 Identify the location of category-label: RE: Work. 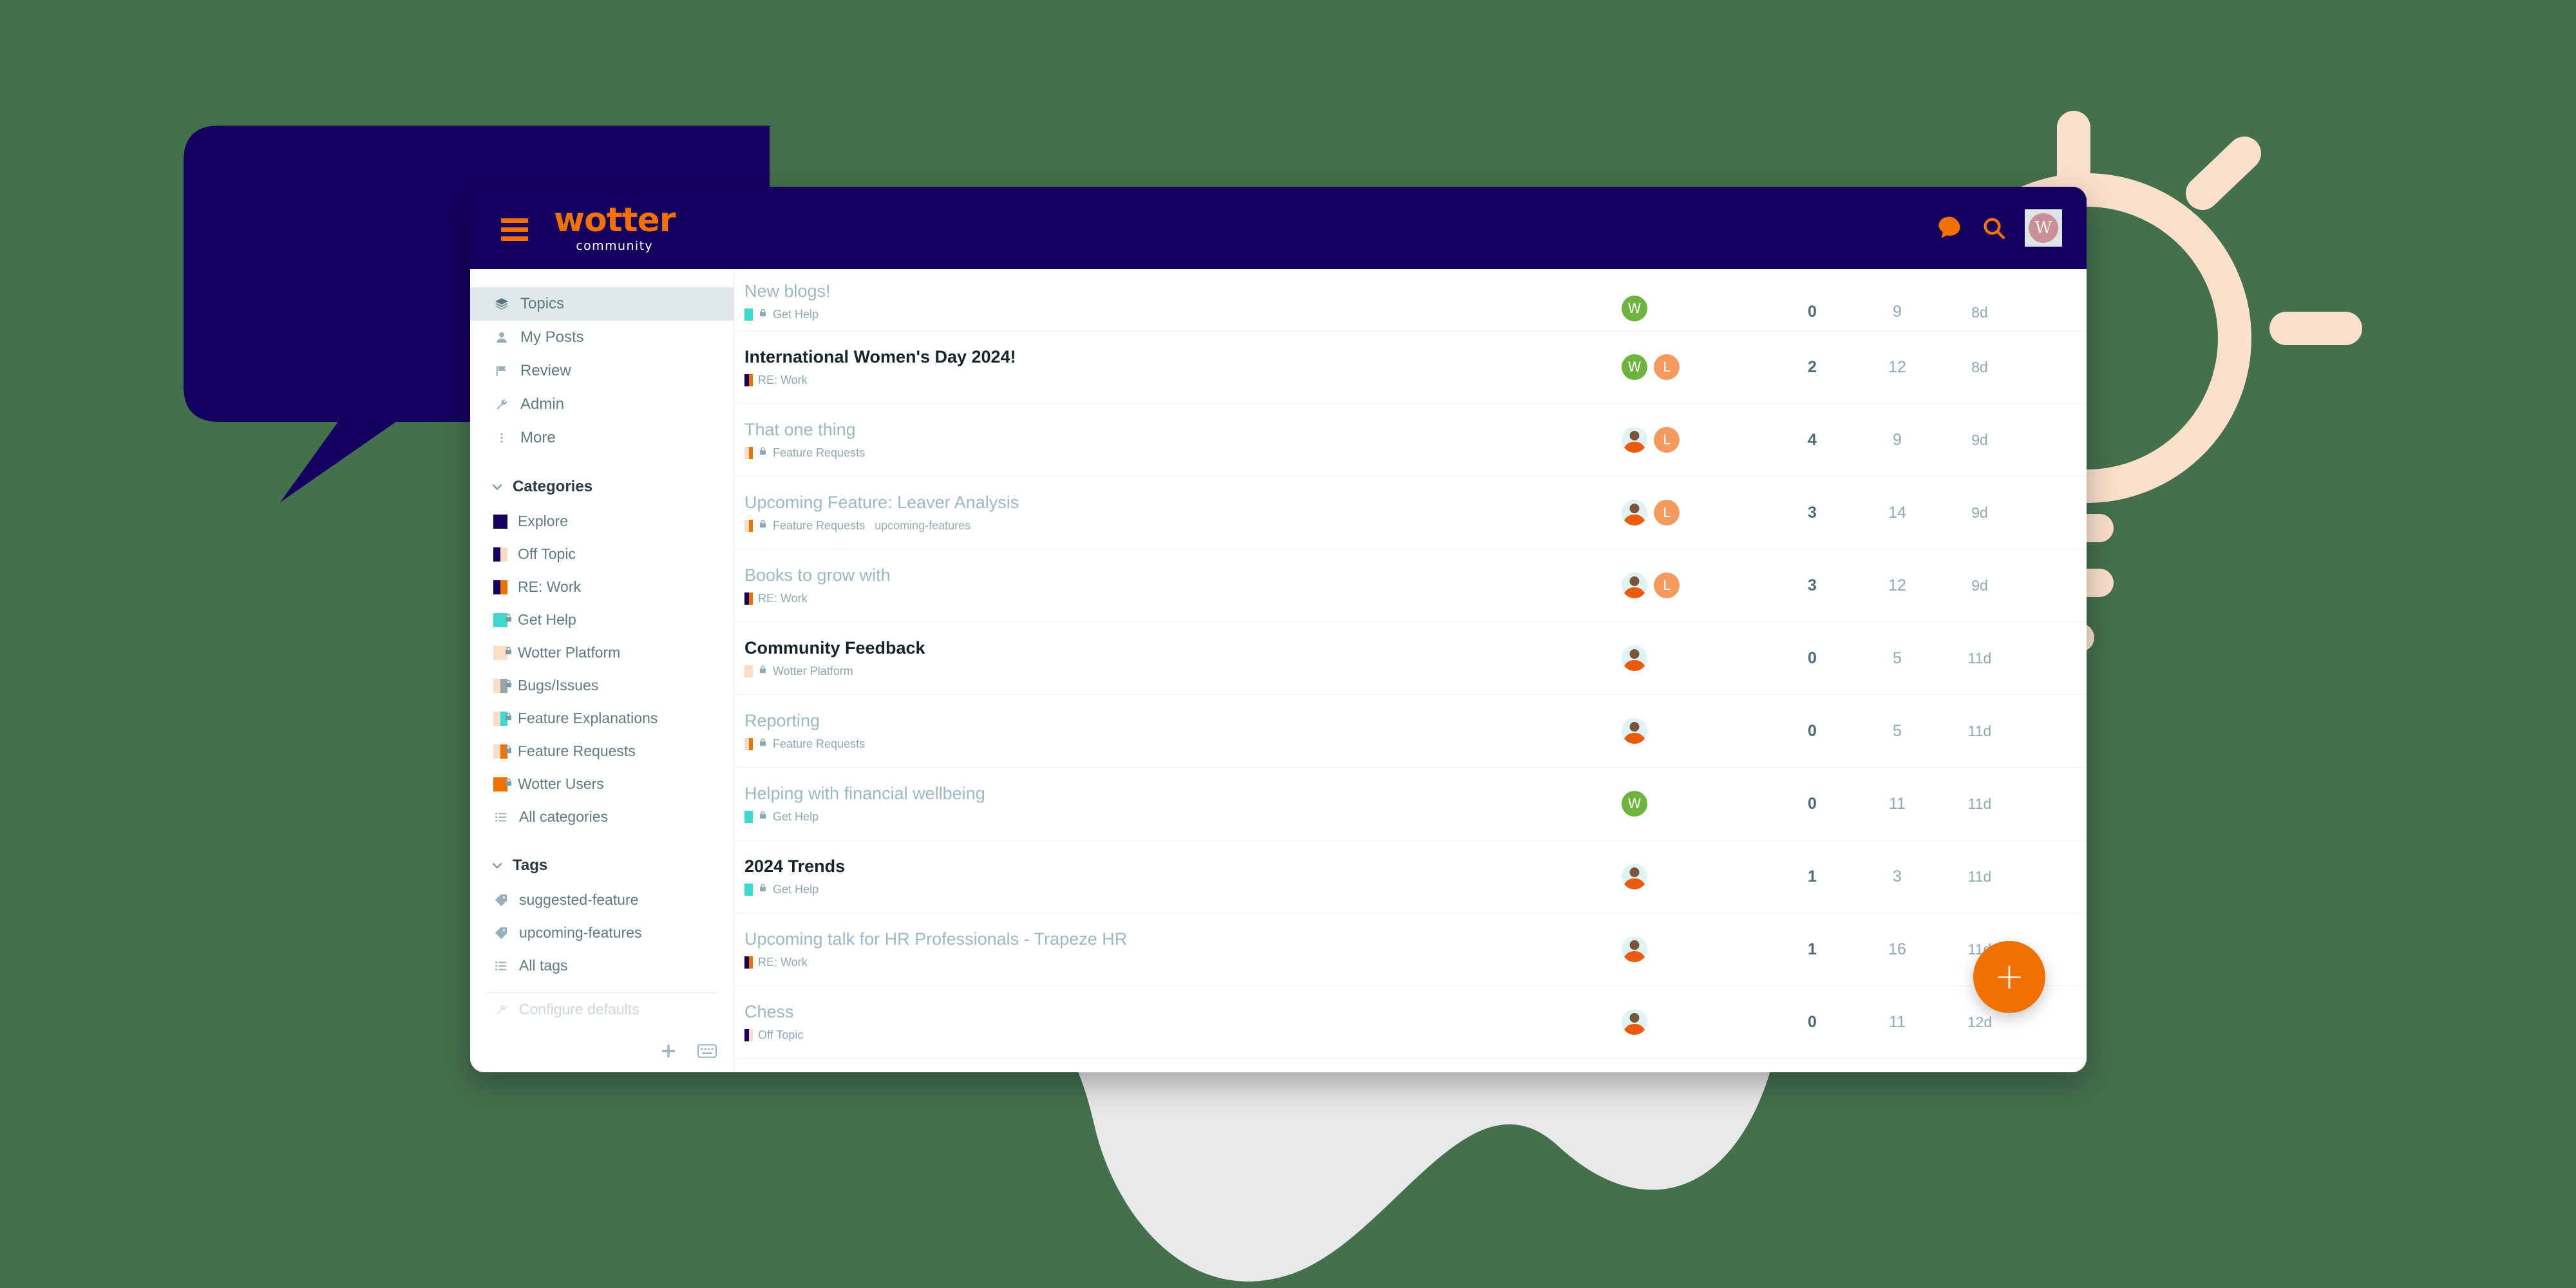
(549, 587).